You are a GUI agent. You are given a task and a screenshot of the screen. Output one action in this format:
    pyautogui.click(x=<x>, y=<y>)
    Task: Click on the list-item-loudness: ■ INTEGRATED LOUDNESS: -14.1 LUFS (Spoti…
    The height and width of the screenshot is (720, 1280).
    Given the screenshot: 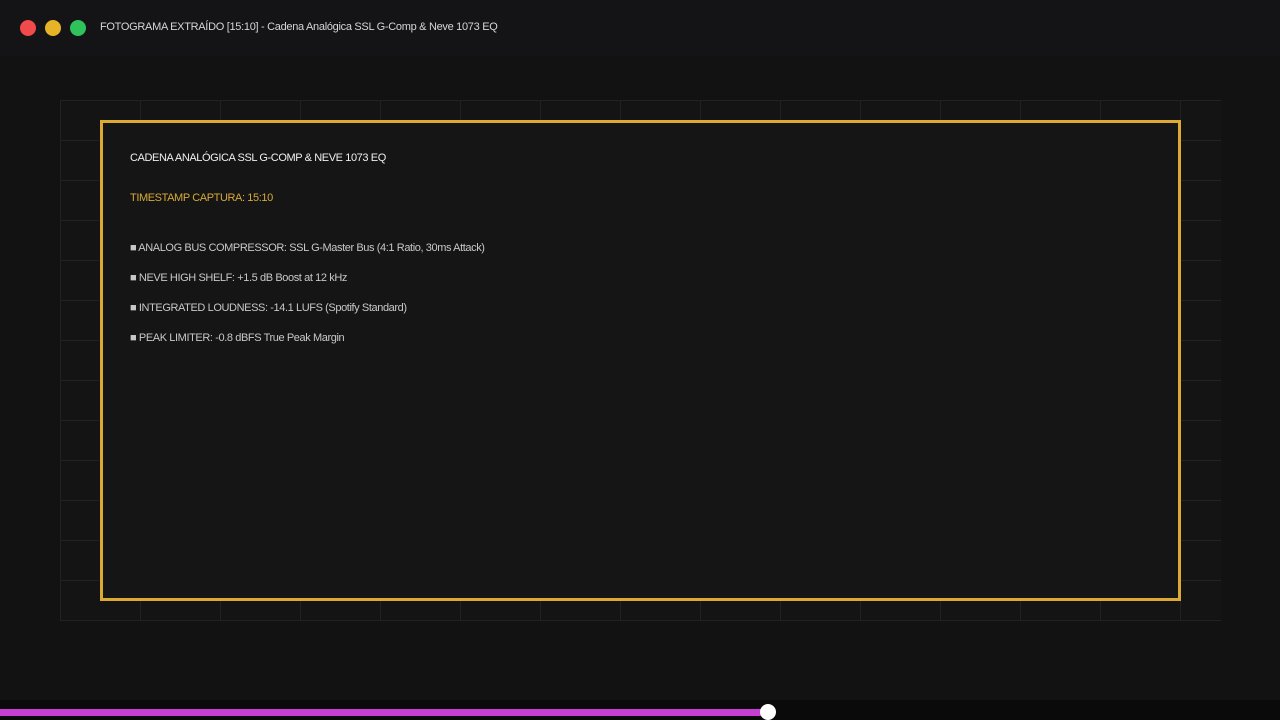 What is the action you would take?
    pyautogui.click(x=268, y=308)
    